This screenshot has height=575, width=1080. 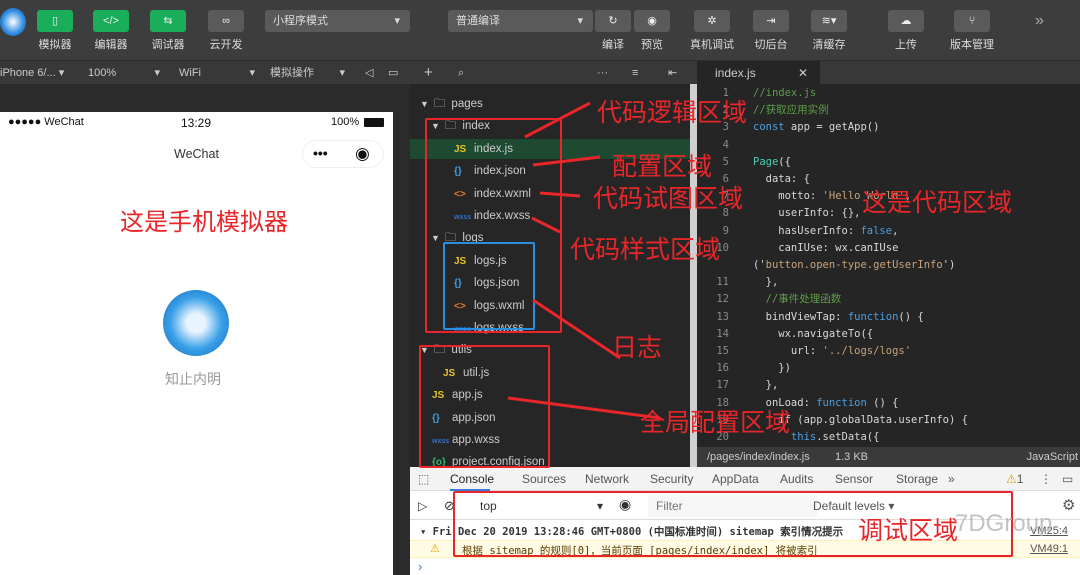 What do you see at coordinates (645, 250) in the screenshot?
I see `annotation-style: 代码样式区域` at bounding box center [645, 250].